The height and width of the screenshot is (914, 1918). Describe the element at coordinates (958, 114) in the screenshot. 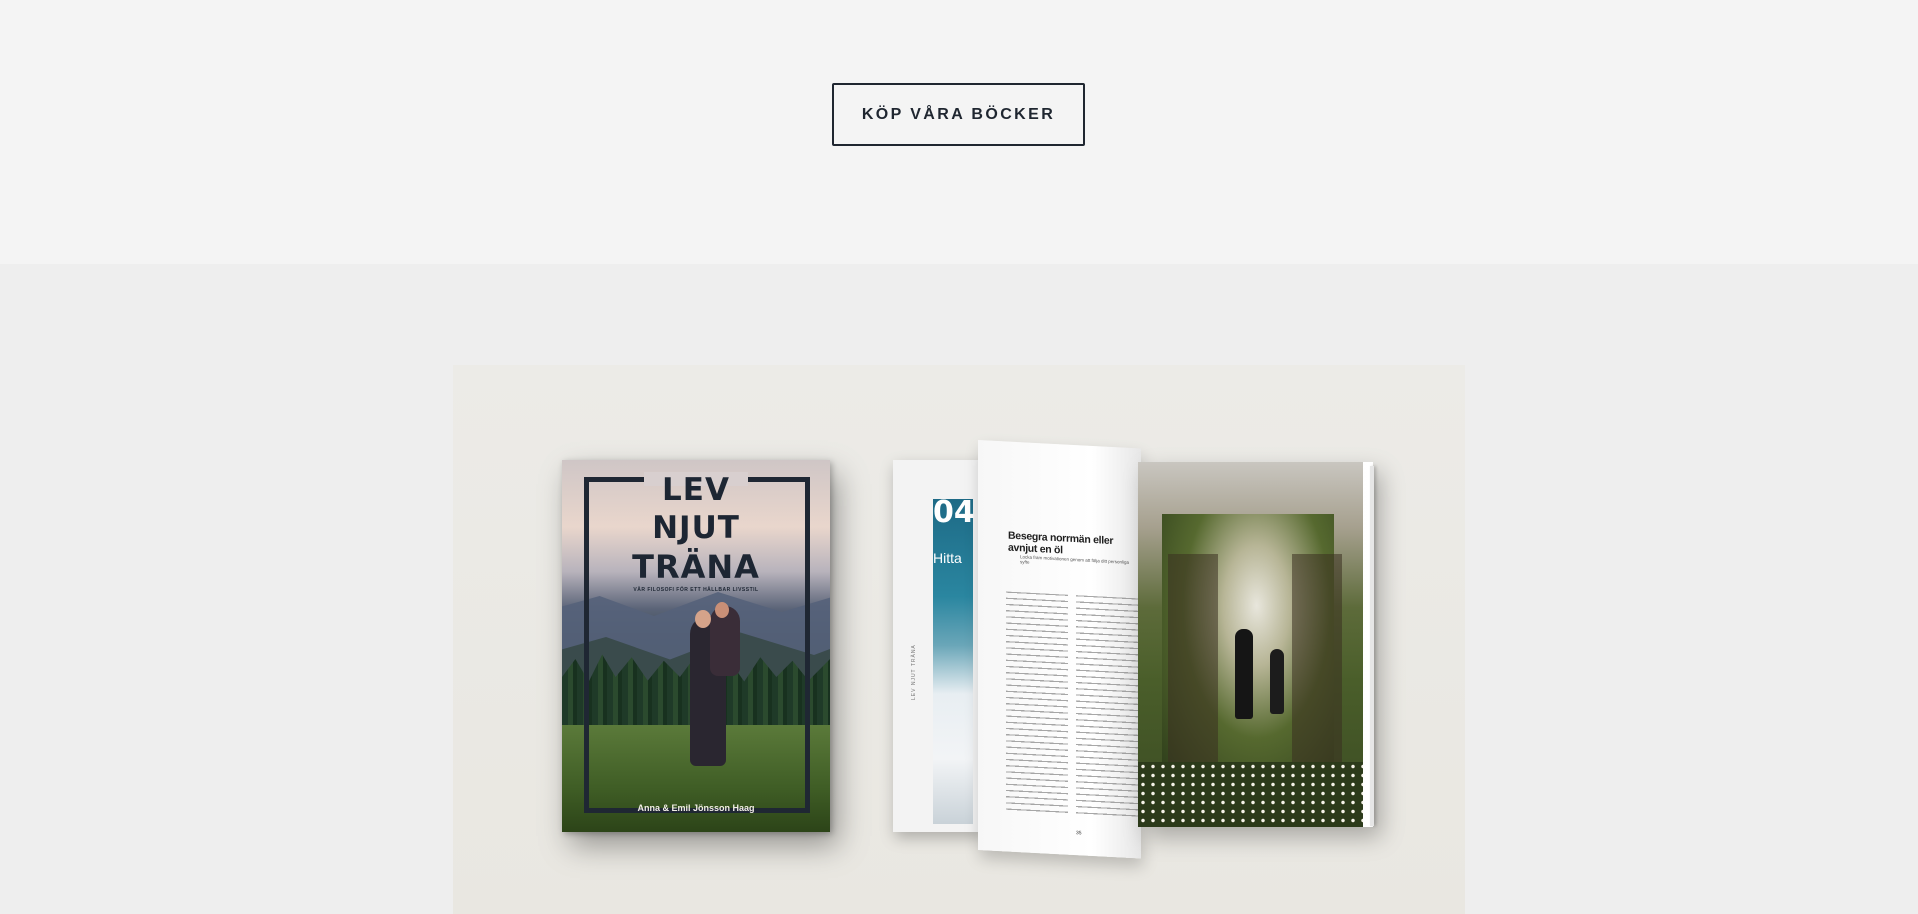

I see `buy-books-button: KÖP VÅRA BÖCKER` at that location.